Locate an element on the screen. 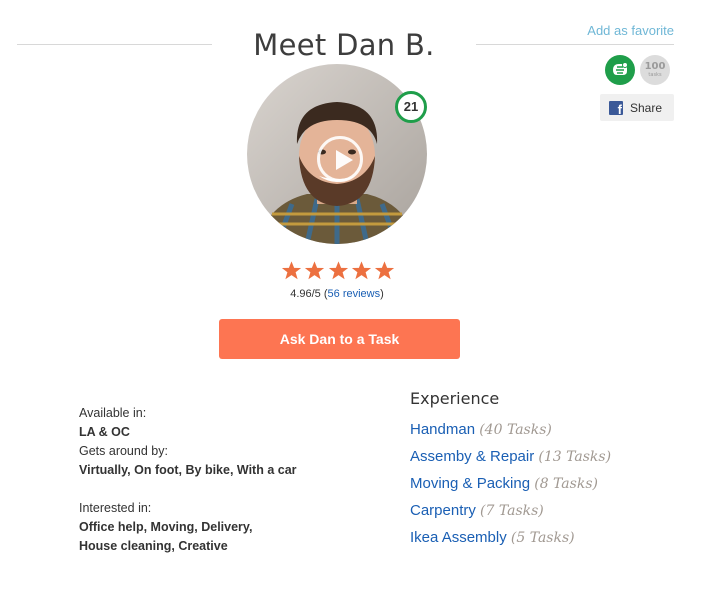 The image size is (709, 608). reviews-link: 56 reviews is located at coordinates (354, 294).